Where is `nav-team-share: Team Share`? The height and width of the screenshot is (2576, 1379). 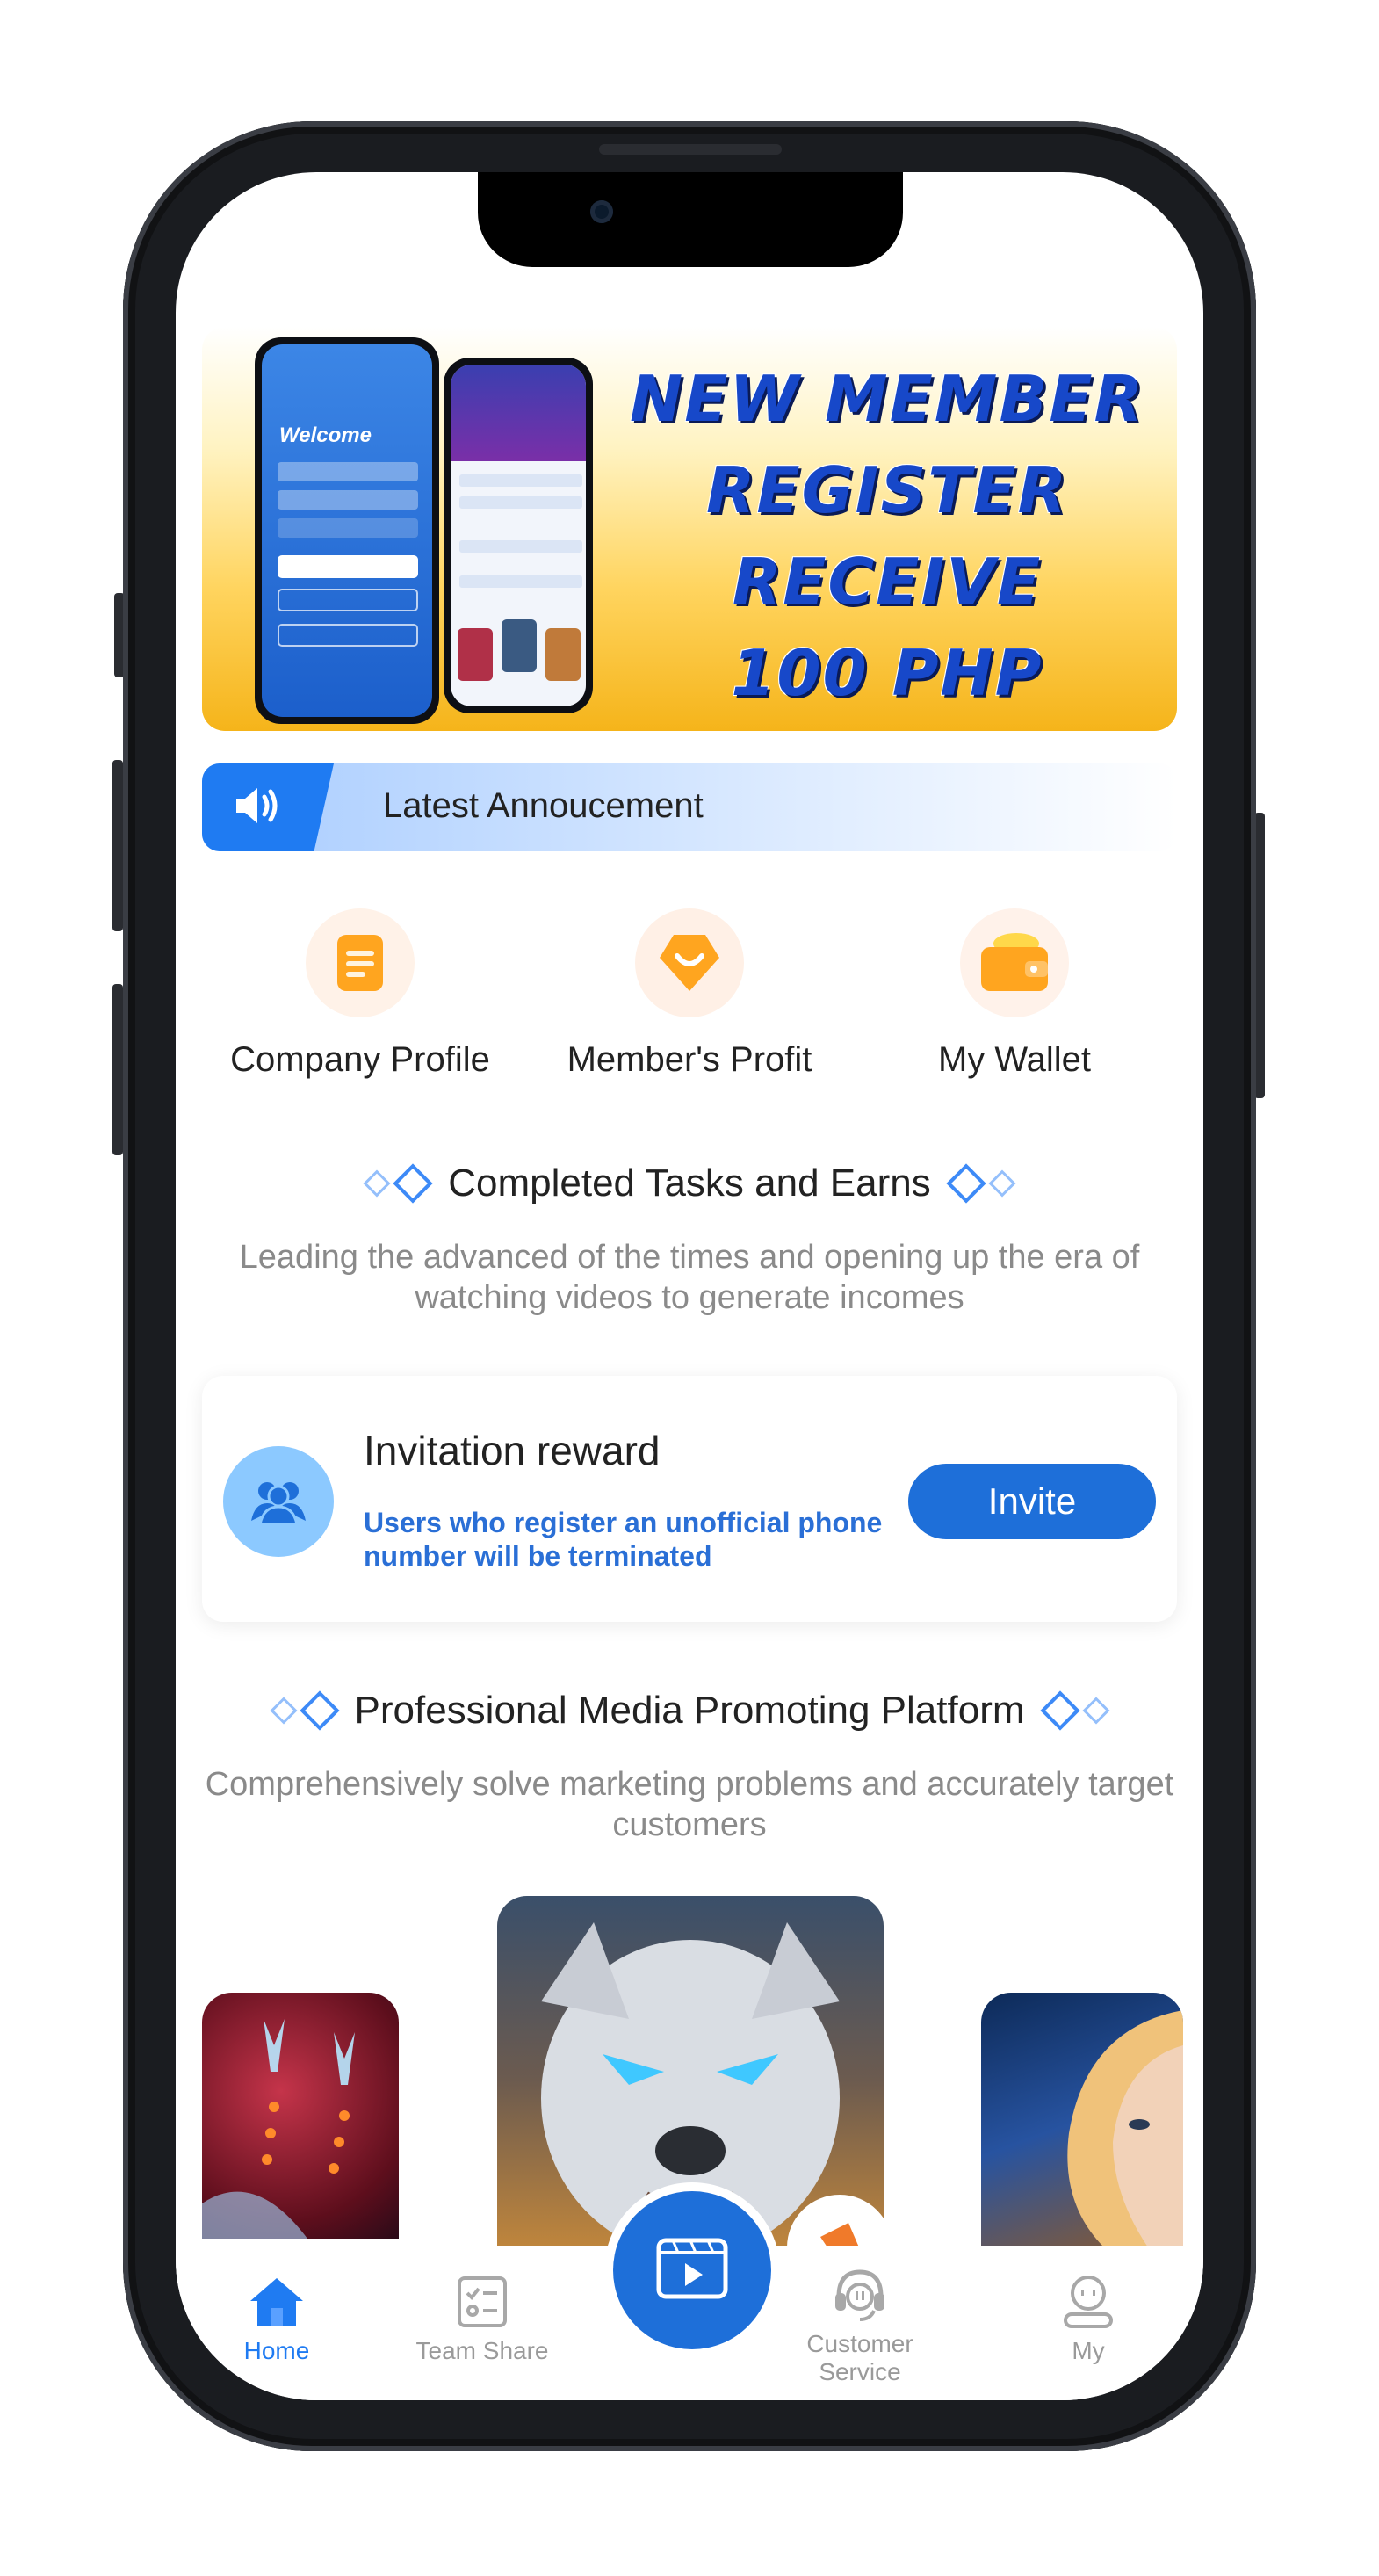 nav-team-share: Team Share is located at coordinates (482, 2317).